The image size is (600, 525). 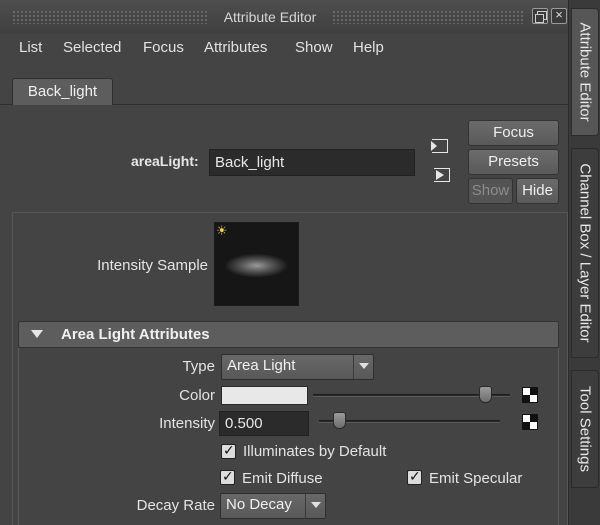 What do you see at coordinates (414, 476) in the screenshot?
I see `emit-specular-checkbox` at bounding box center [414, 476].